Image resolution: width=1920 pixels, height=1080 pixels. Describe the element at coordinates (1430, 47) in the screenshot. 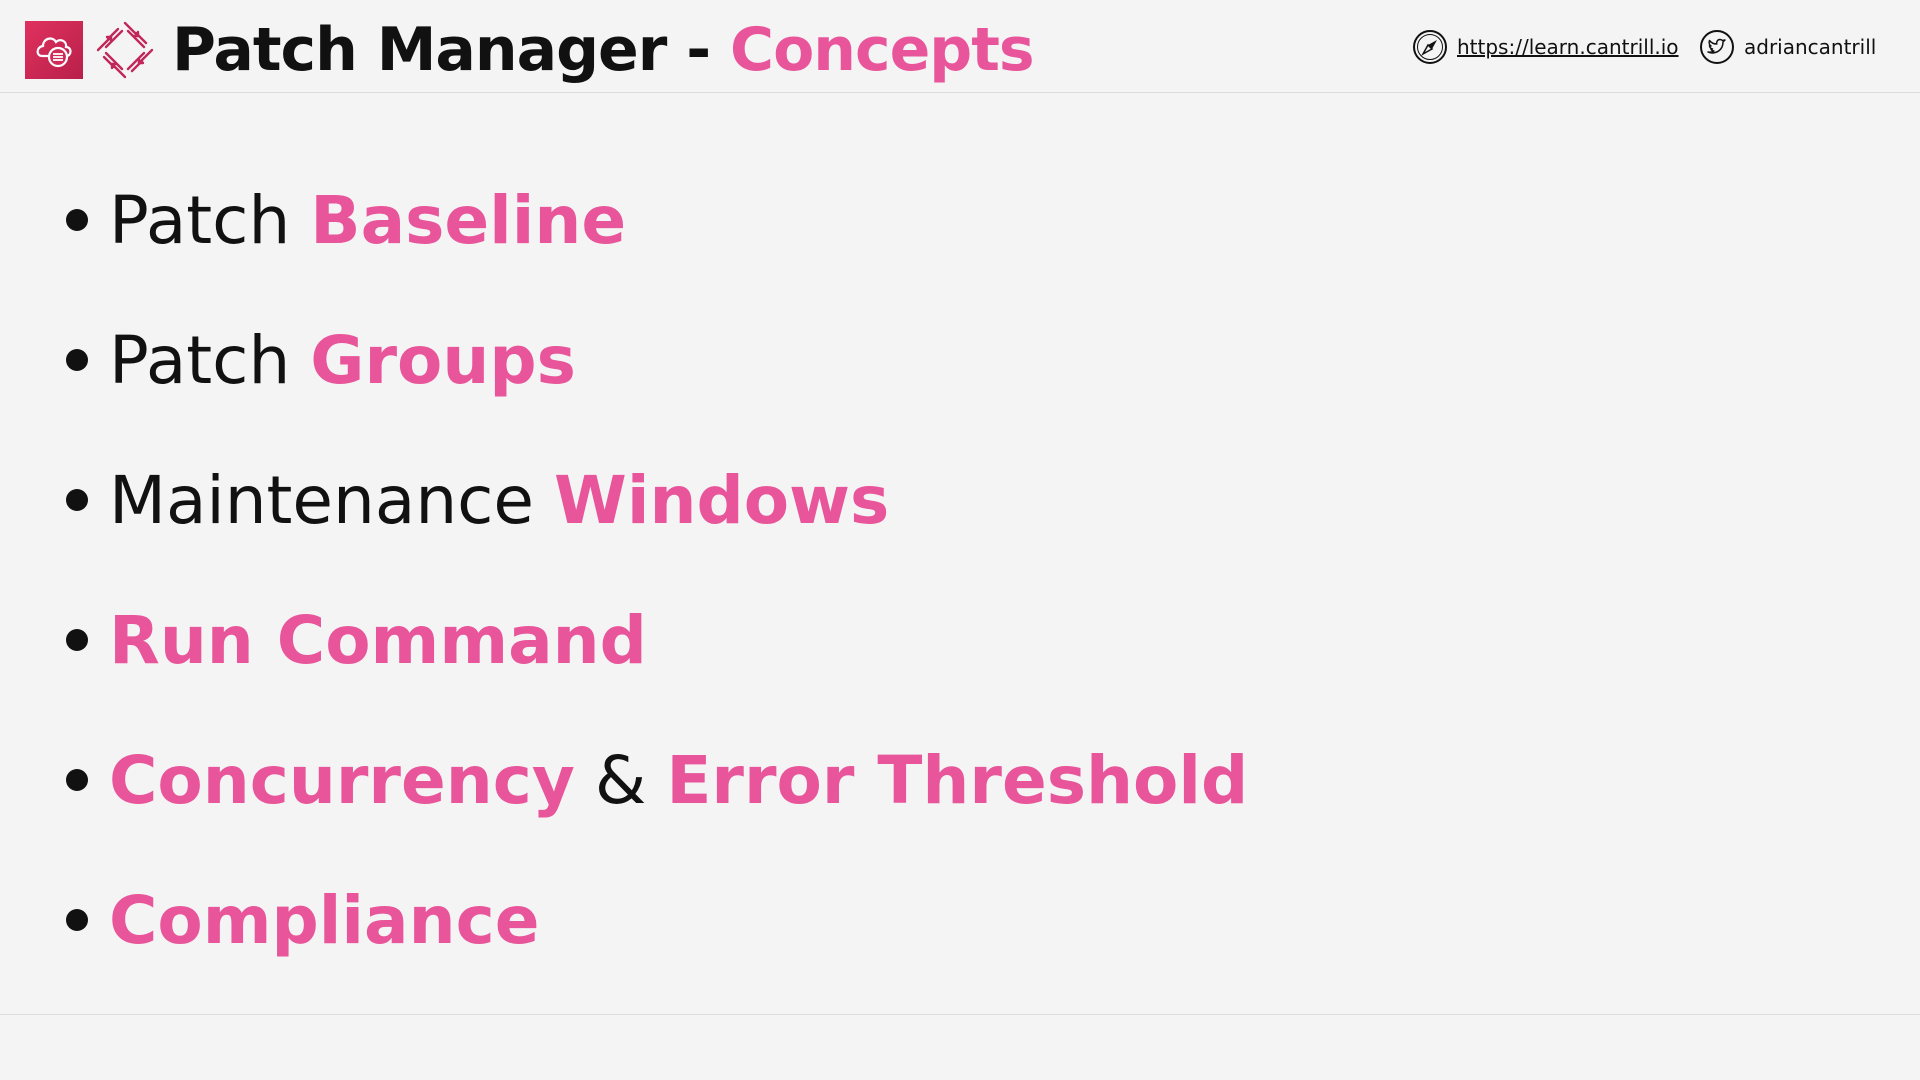

I see `compass-icon` at that location.